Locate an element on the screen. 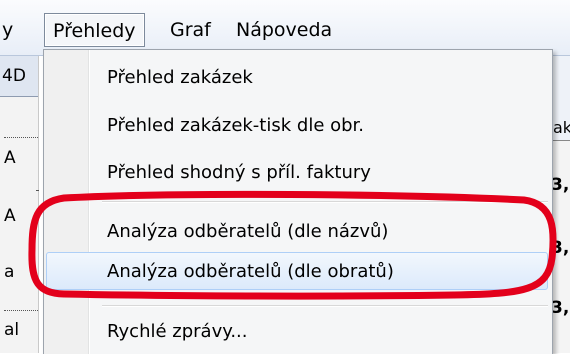  menu-prehledy: Přehledy is located at coordinates (94, 30).